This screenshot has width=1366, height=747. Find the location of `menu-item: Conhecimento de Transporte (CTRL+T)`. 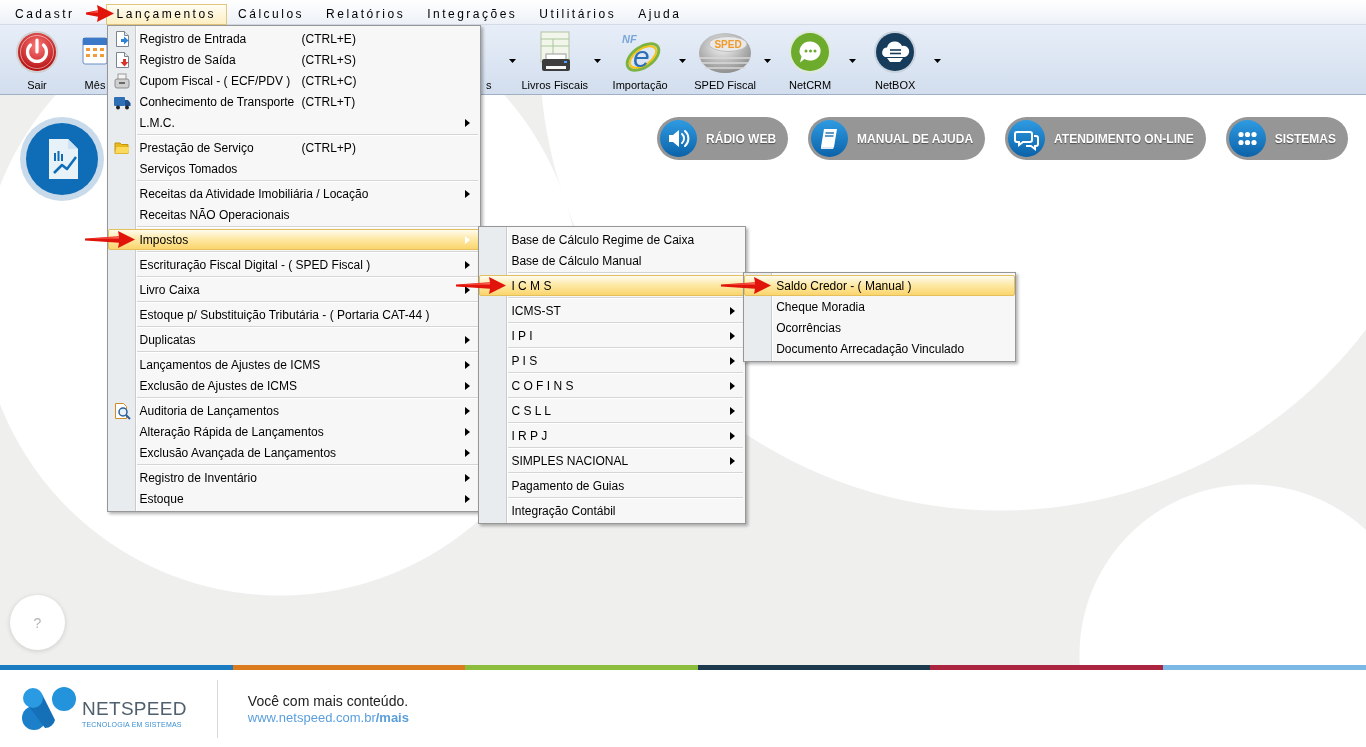

menu-item: Conhecimento de Transporte (CTRL+T) is located at coordinates (294, 101).